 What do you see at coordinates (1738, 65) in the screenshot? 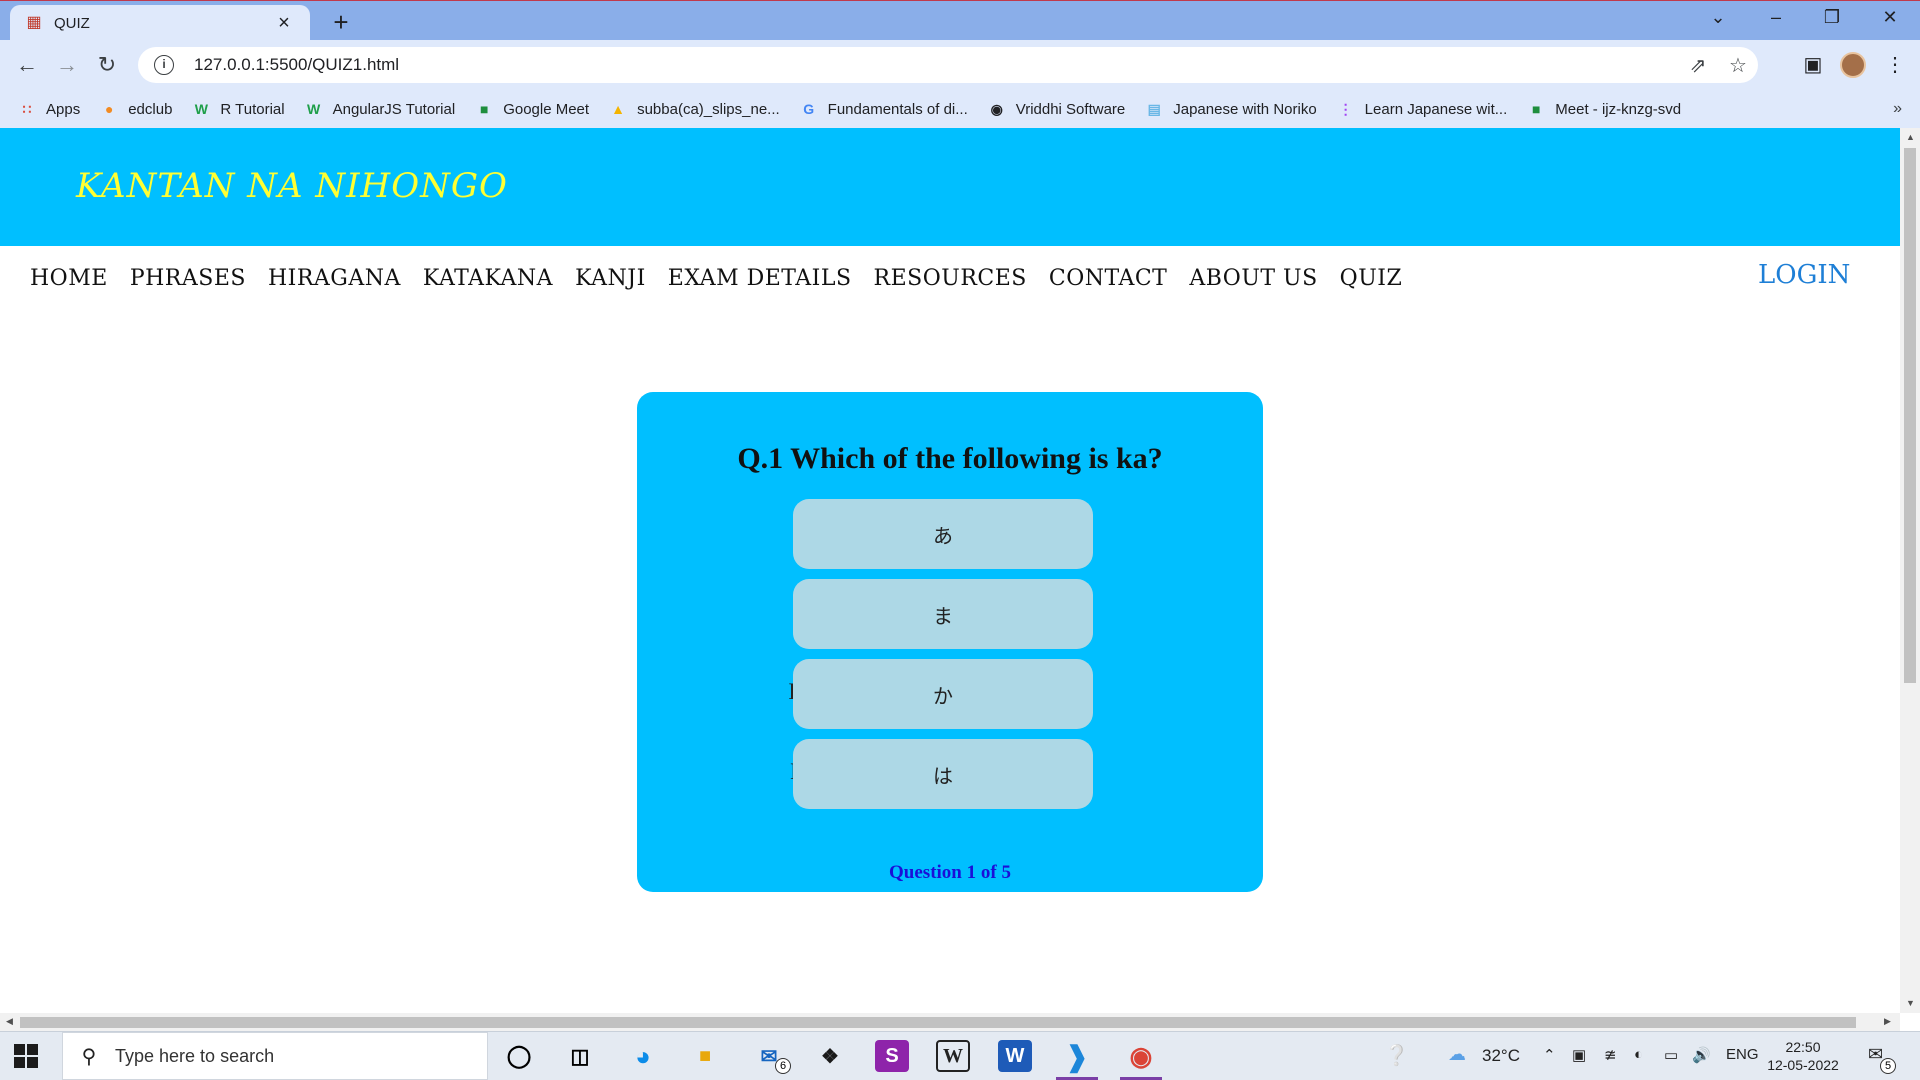
I see `bookmark-star-icon: ☆` at bounding box center [1738, 65].